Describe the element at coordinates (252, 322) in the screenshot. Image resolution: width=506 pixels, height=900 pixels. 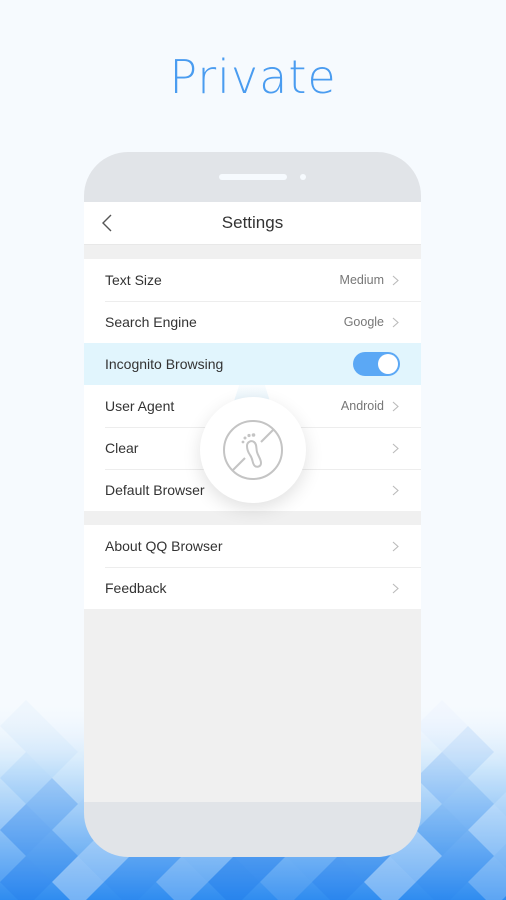
I see `row-search-engine: Search Engine Google` at that location.